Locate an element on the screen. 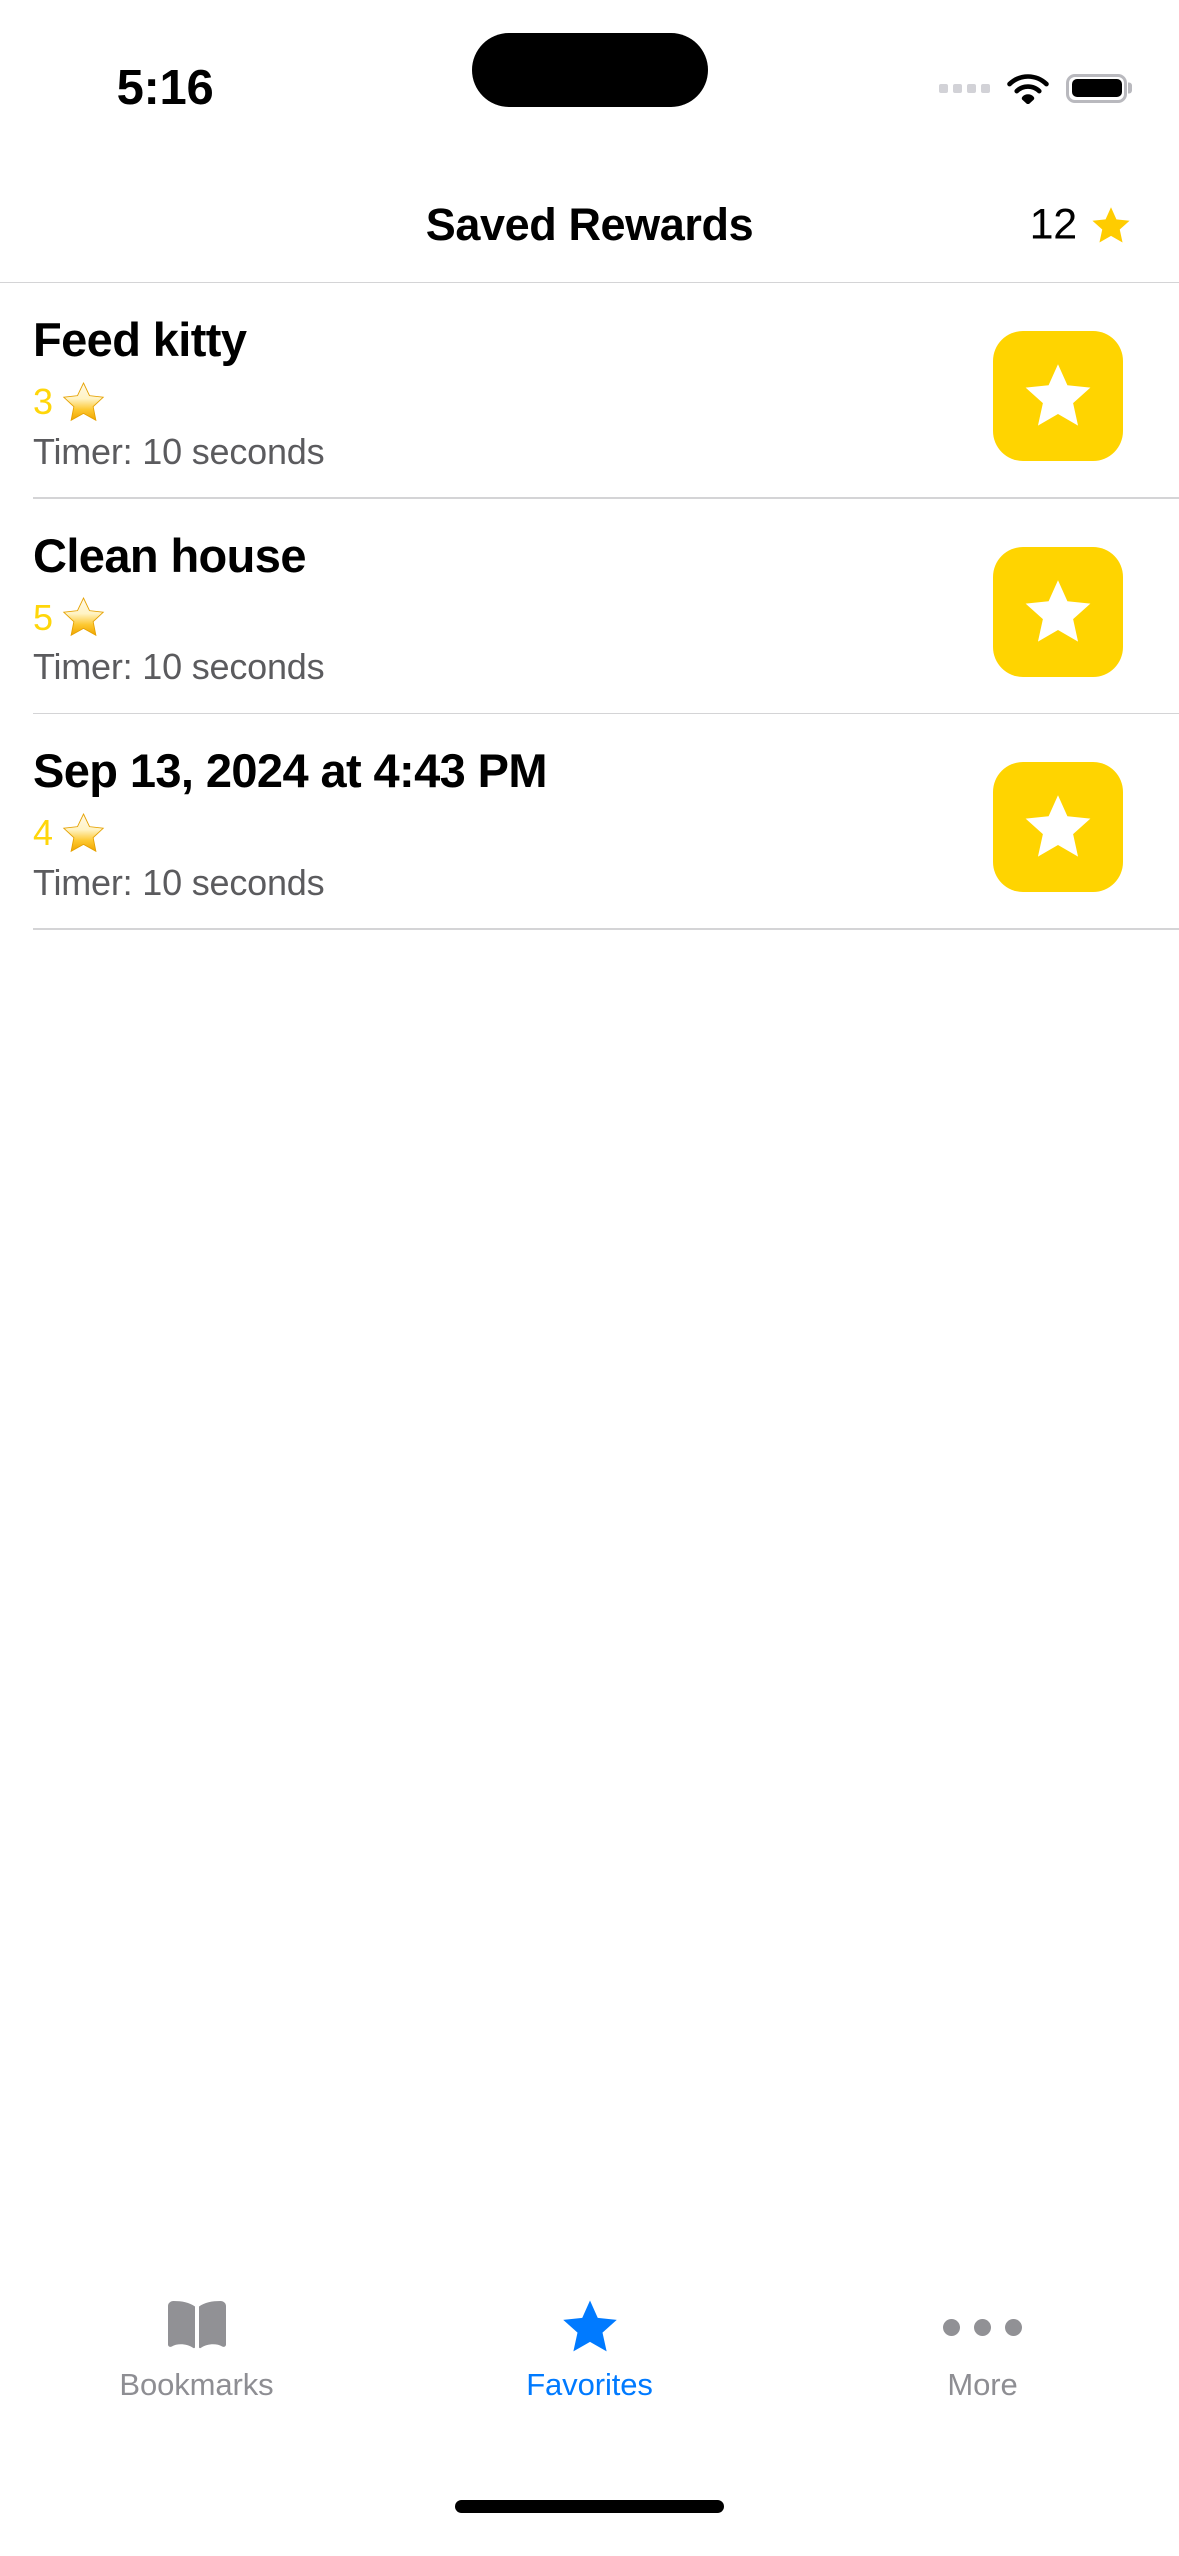 The width and height of the screenshot is (1179, 2556). list-item: Feed kitty 3 Timer: 10 seconds is located at coordinates (589, 391).